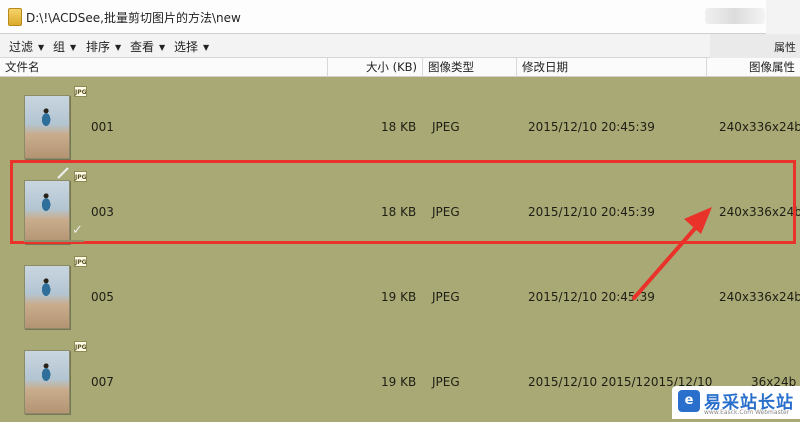 This screenshot has height=422, width=800. I want to click on toolbar: 过滤 ▼ 组 ▼ 排序 ▼ 查看 ▼ 选择 ▼ 属性, so click(400, 46).